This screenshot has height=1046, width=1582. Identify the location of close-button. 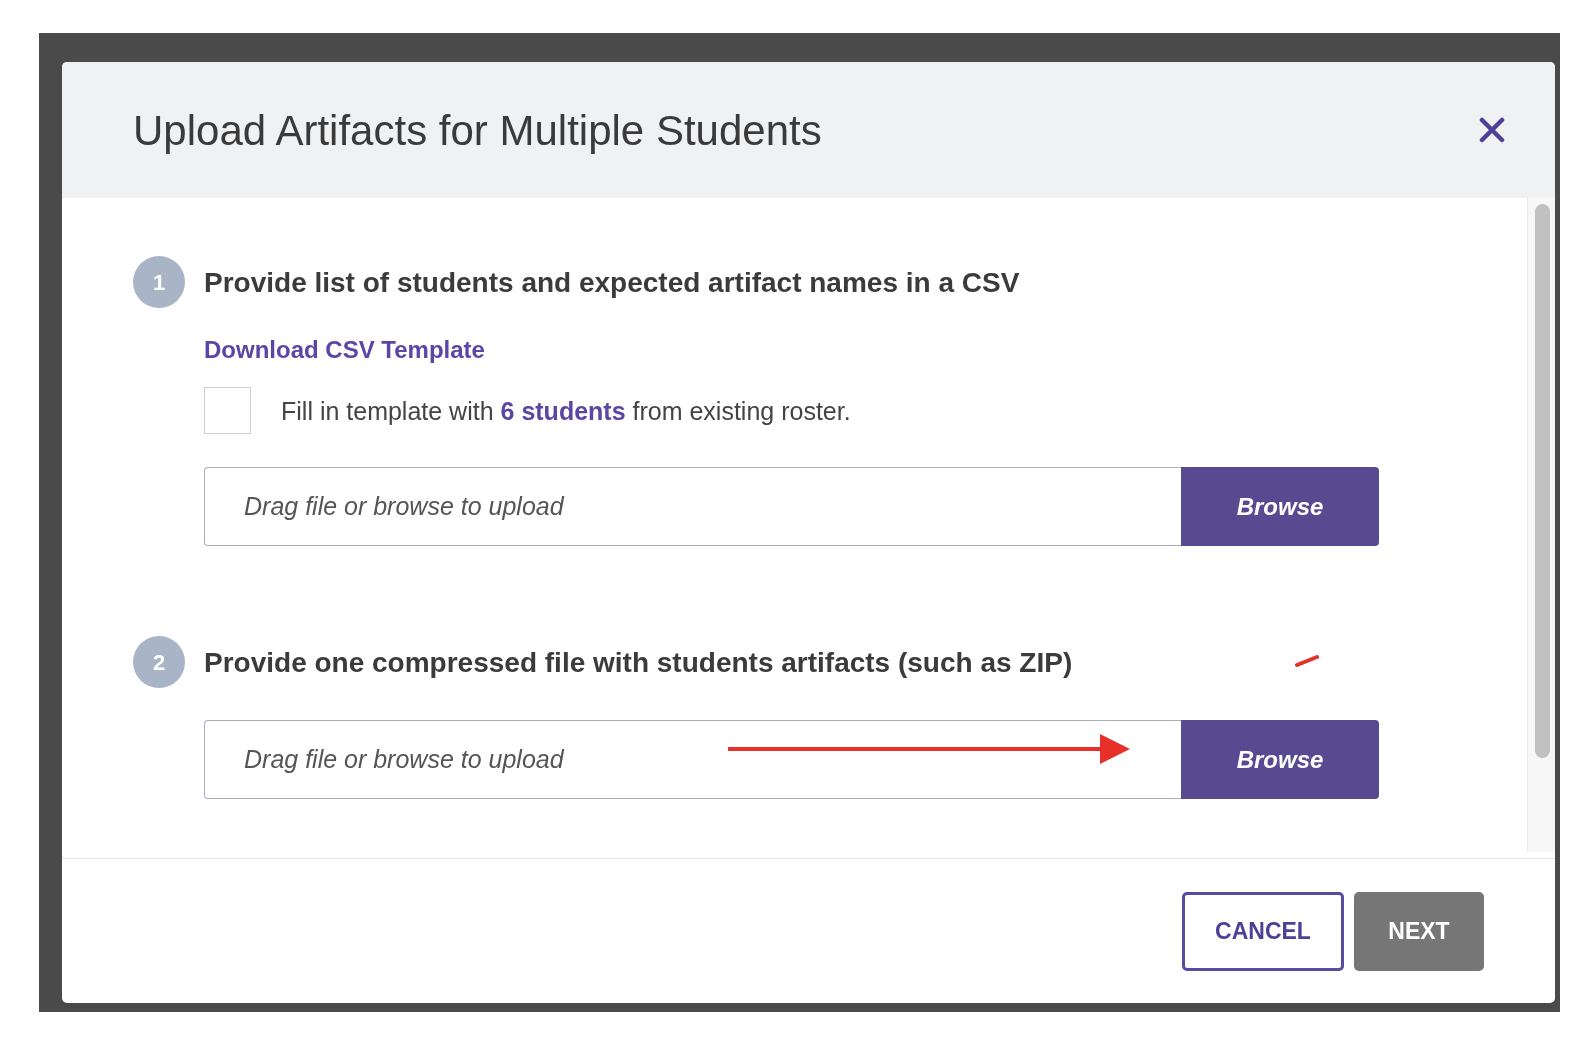
(1492, 130).